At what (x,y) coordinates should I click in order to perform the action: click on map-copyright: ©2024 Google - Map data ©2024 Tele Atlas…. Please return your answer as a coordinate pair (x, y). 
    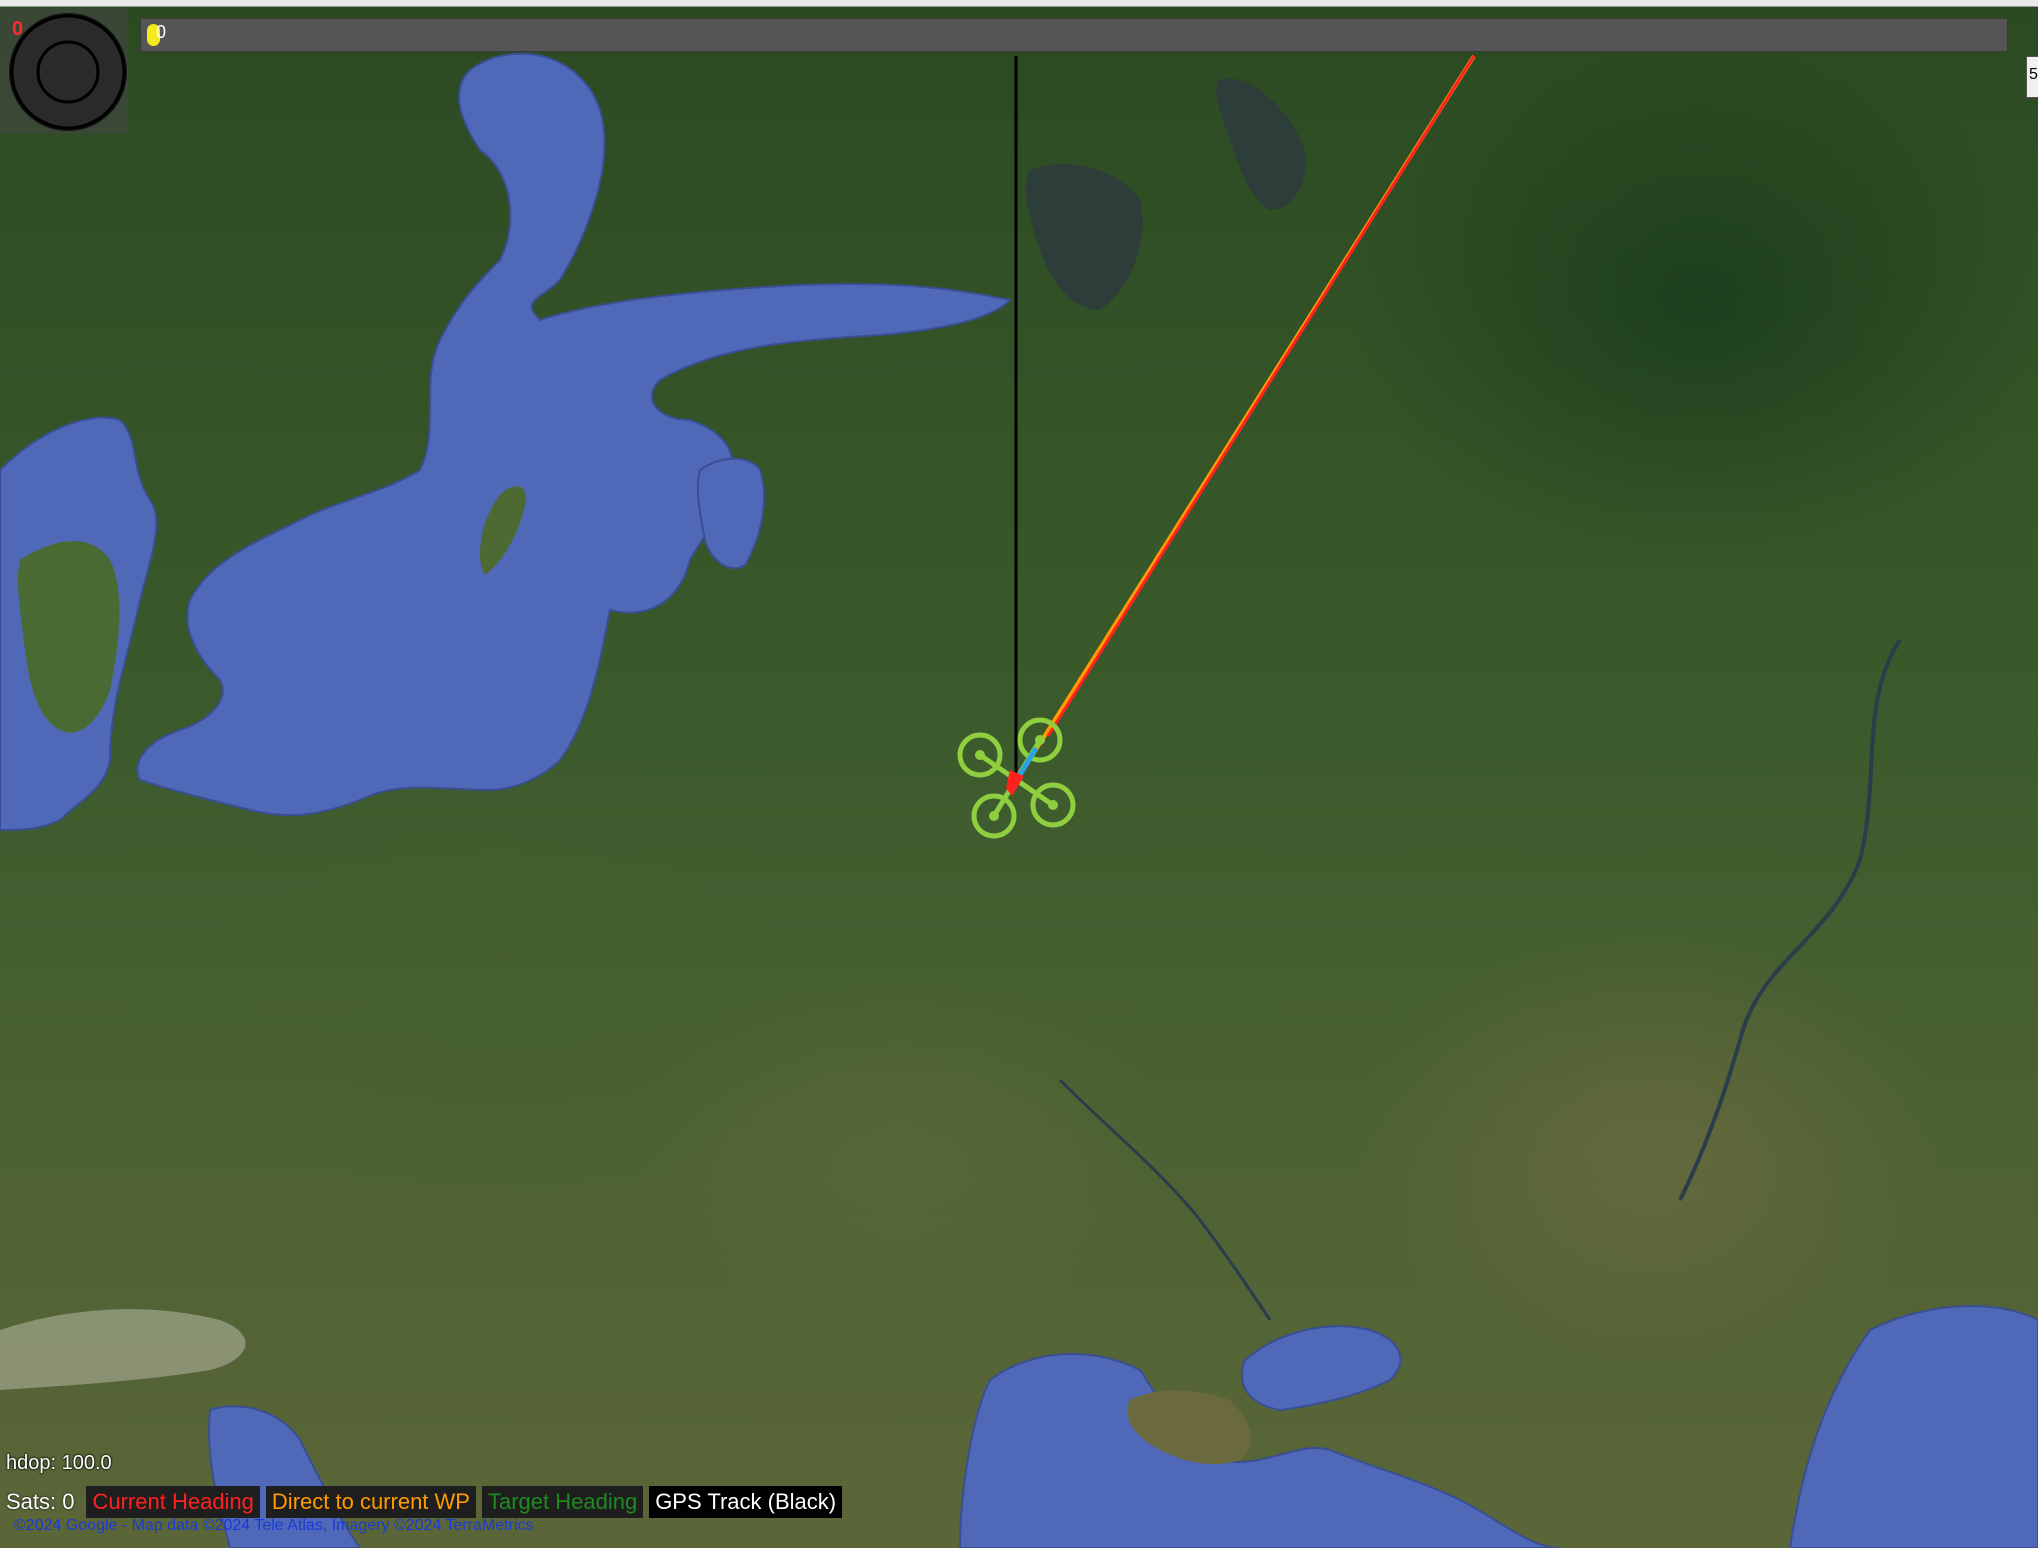
    Looking at the image, I should click on (274, 1525).